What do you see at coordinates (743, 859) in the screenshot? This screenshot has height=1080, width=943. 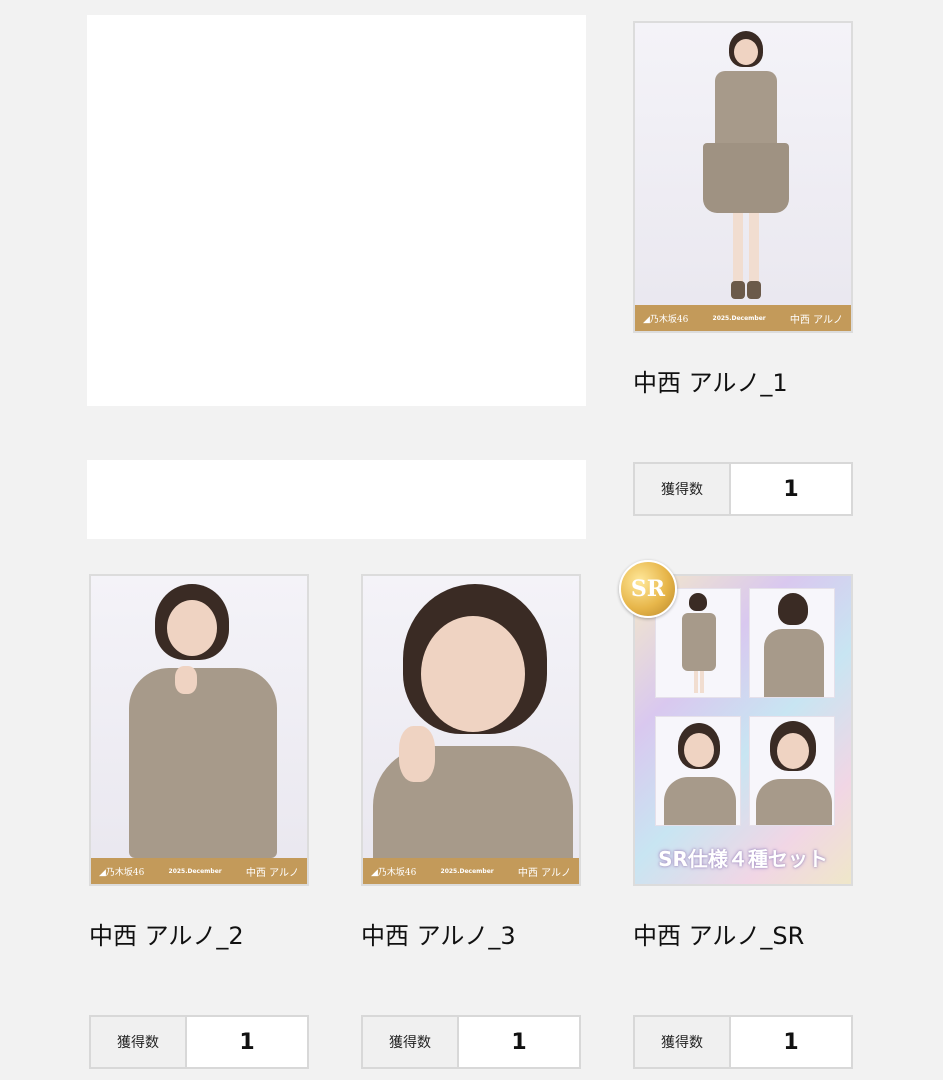 I see `sr-caption: SR仕様４種セット` at bounding box center [743, 859].